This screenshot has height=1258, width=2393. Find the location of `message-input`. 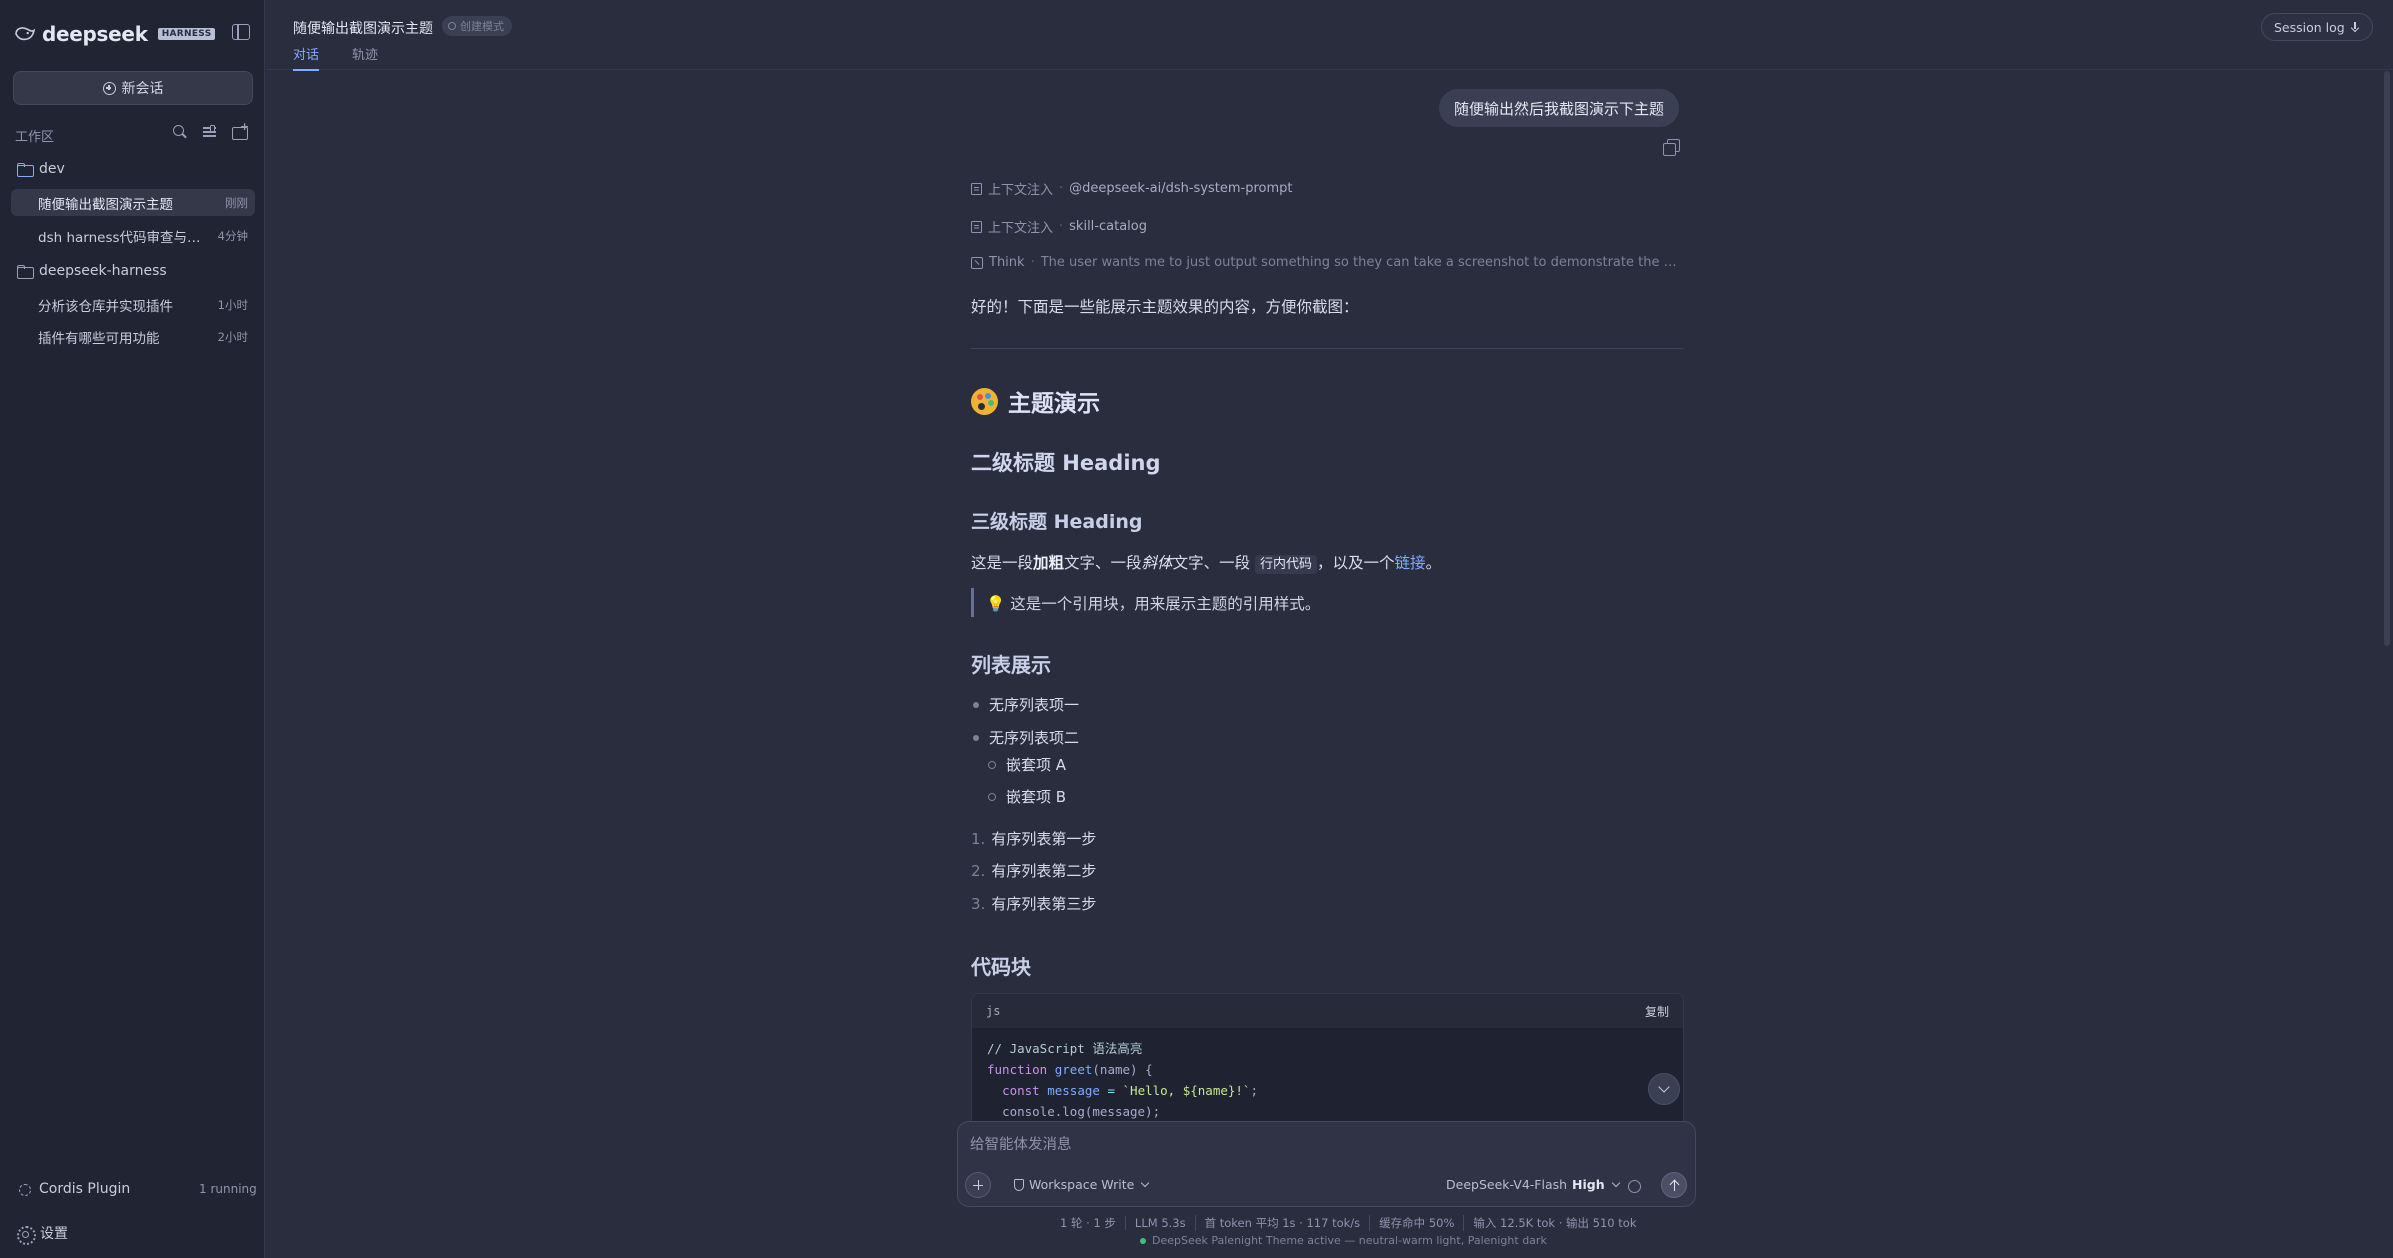

message-input is located at coordinates (1325, 1145).